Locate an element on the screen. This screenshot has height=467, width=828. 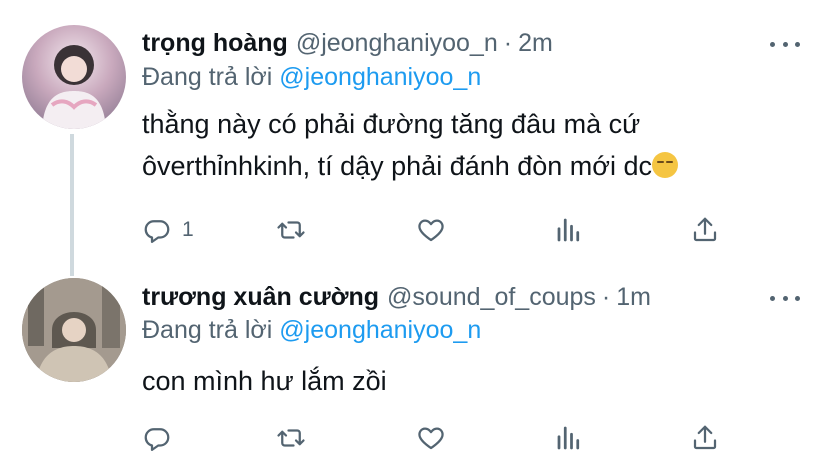
tweet-text: con mình hư lắm zồi is located at coordinates (462, 381).